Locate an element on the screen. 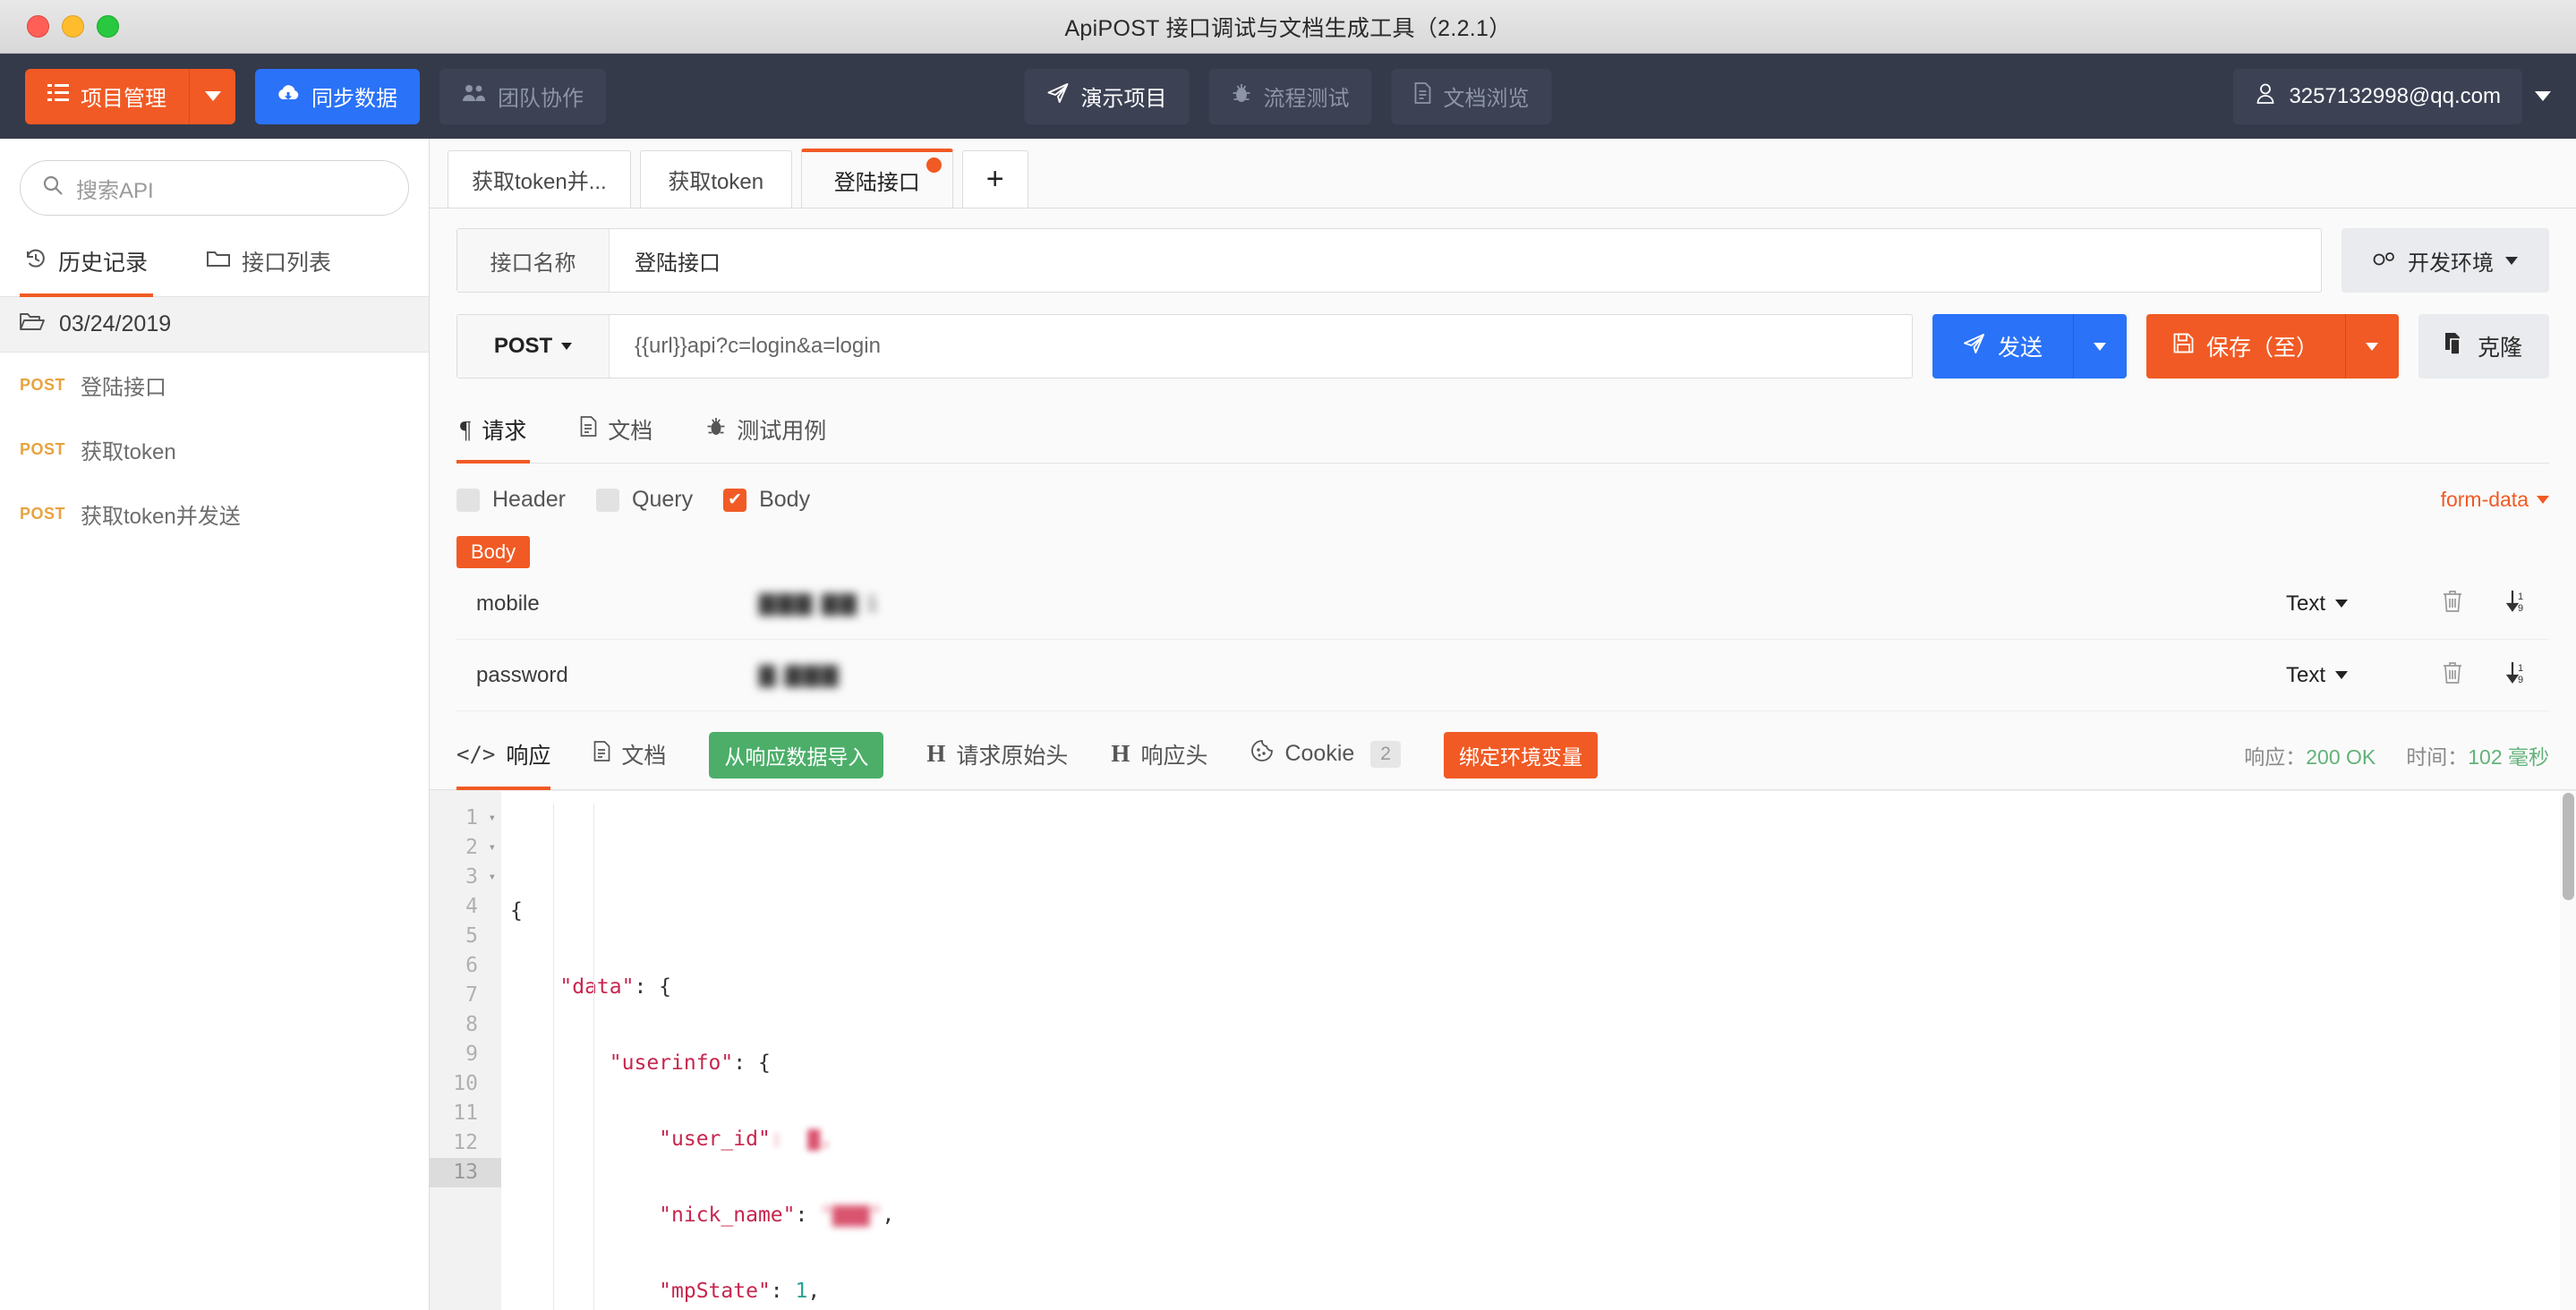 This screenshot has width=2576, height=1310. param-value-0: ▇▇▇ ▇▇ 1 is located at coordinates (1519, 604).